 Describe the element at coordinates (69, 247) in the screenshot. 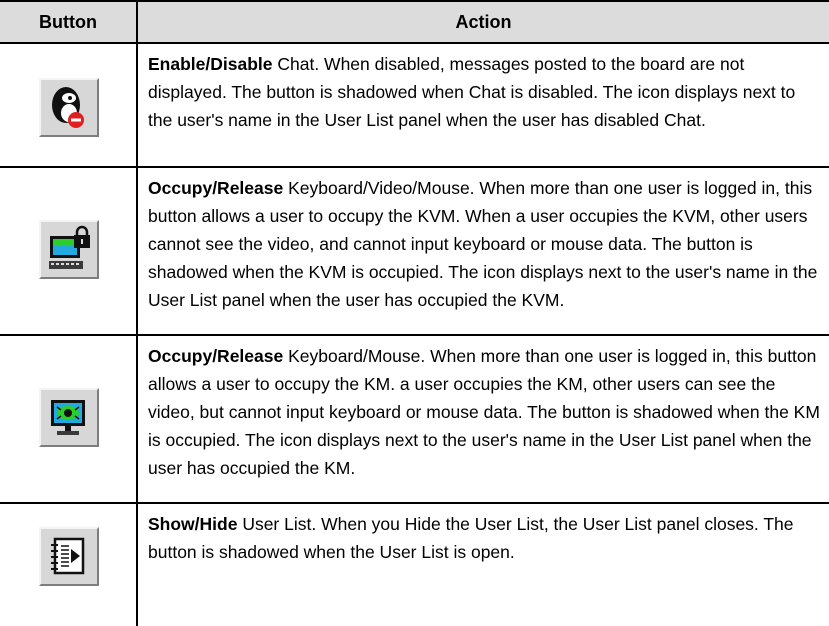

I see `kvm-occupy-icon` at that location.